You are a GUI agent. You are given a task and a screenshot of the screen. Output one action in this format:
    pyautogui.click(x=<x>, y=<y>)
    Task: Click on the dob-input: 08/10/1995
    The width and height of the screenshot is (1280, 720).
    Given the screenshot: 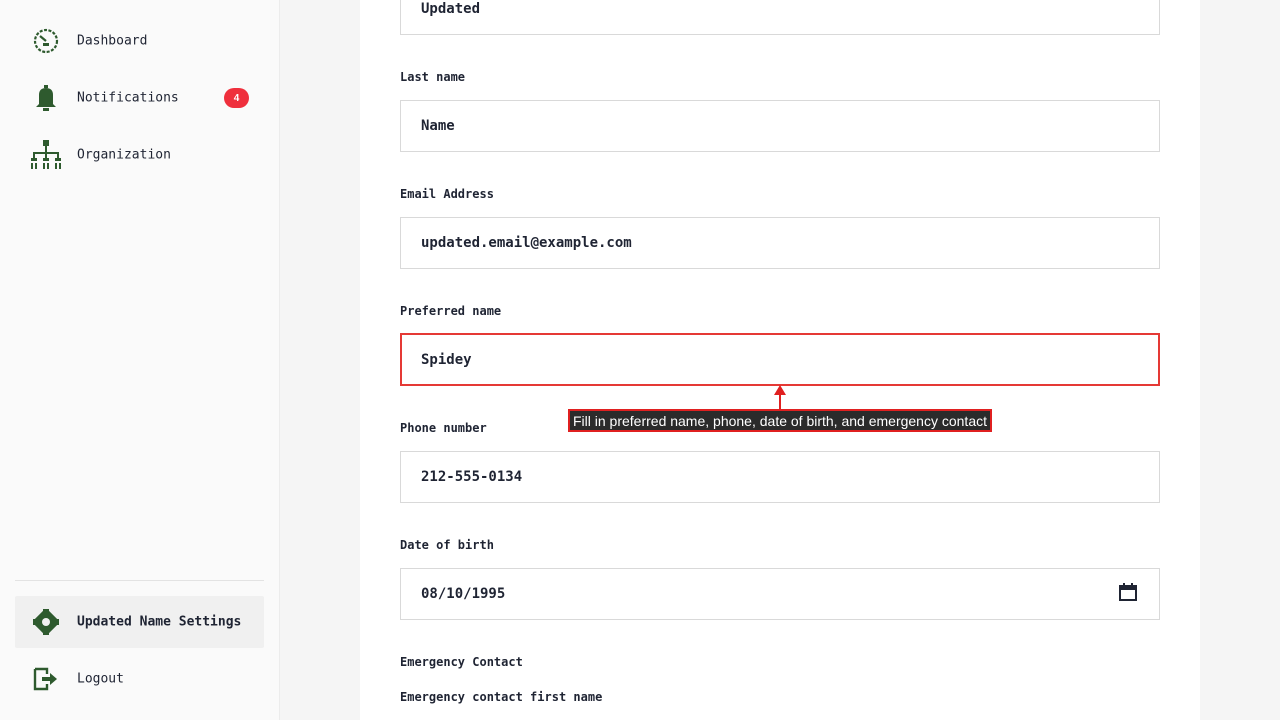 What is the action you would take?
    pyautogui.click(x=780, y=594)
    